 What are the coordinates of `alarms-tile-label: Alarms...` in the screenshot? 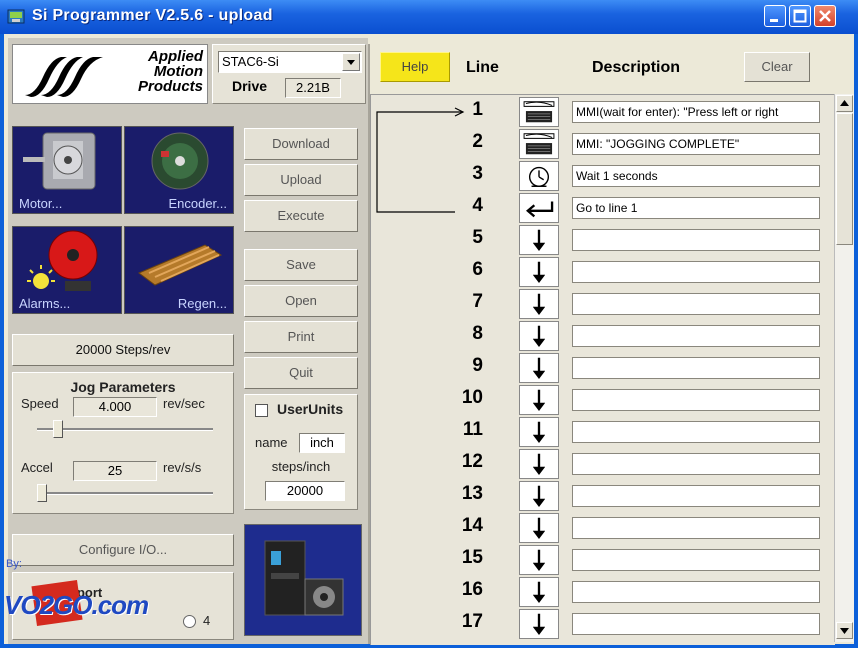 It's located at (45, 303).